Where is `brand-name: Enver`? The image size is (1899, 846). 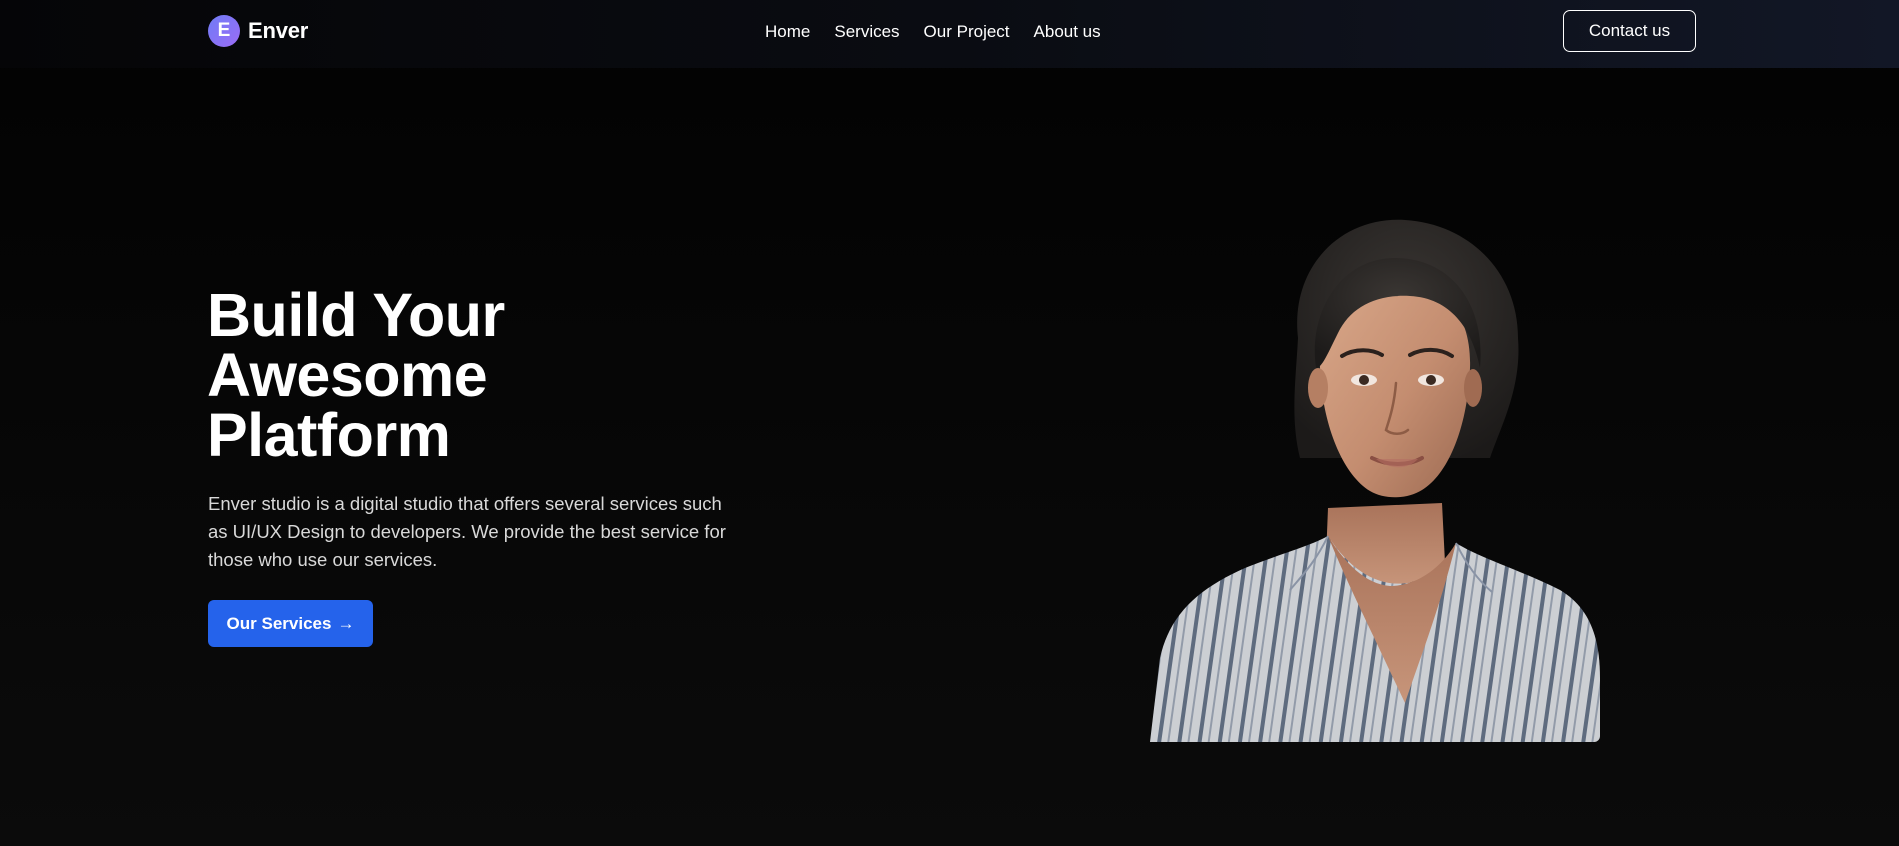 brand-name: Enver is located at coordinates (278, 30).